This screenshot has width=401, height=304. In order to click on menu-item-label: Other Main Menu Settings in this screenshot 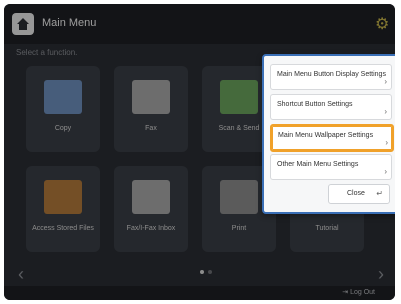, I will do `click(318, 164)`.